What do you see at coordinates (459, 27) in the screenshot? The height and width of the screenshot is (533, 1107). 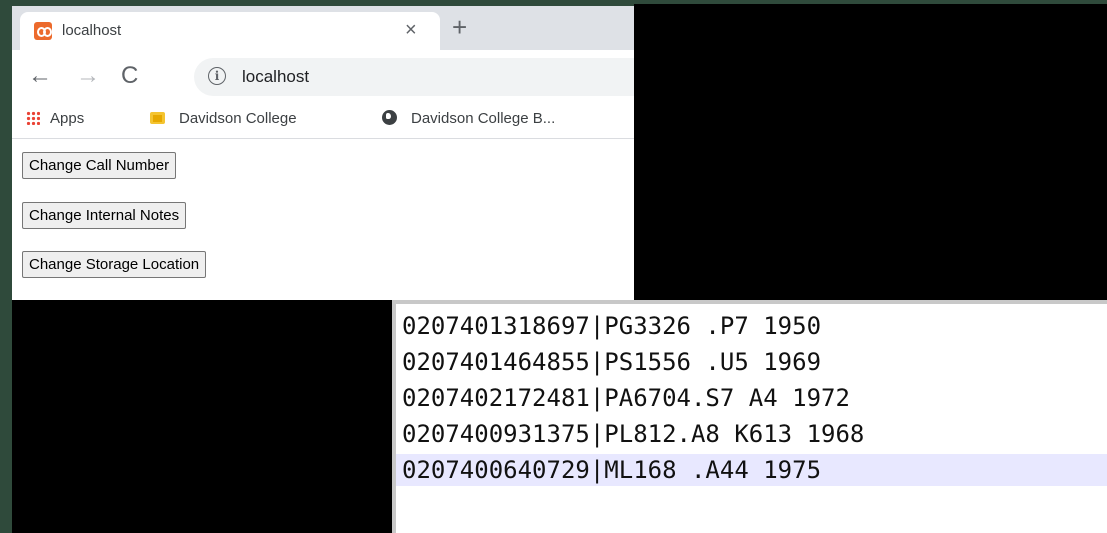 I see `new-tab-button: +` at bounding box center [459, 27].